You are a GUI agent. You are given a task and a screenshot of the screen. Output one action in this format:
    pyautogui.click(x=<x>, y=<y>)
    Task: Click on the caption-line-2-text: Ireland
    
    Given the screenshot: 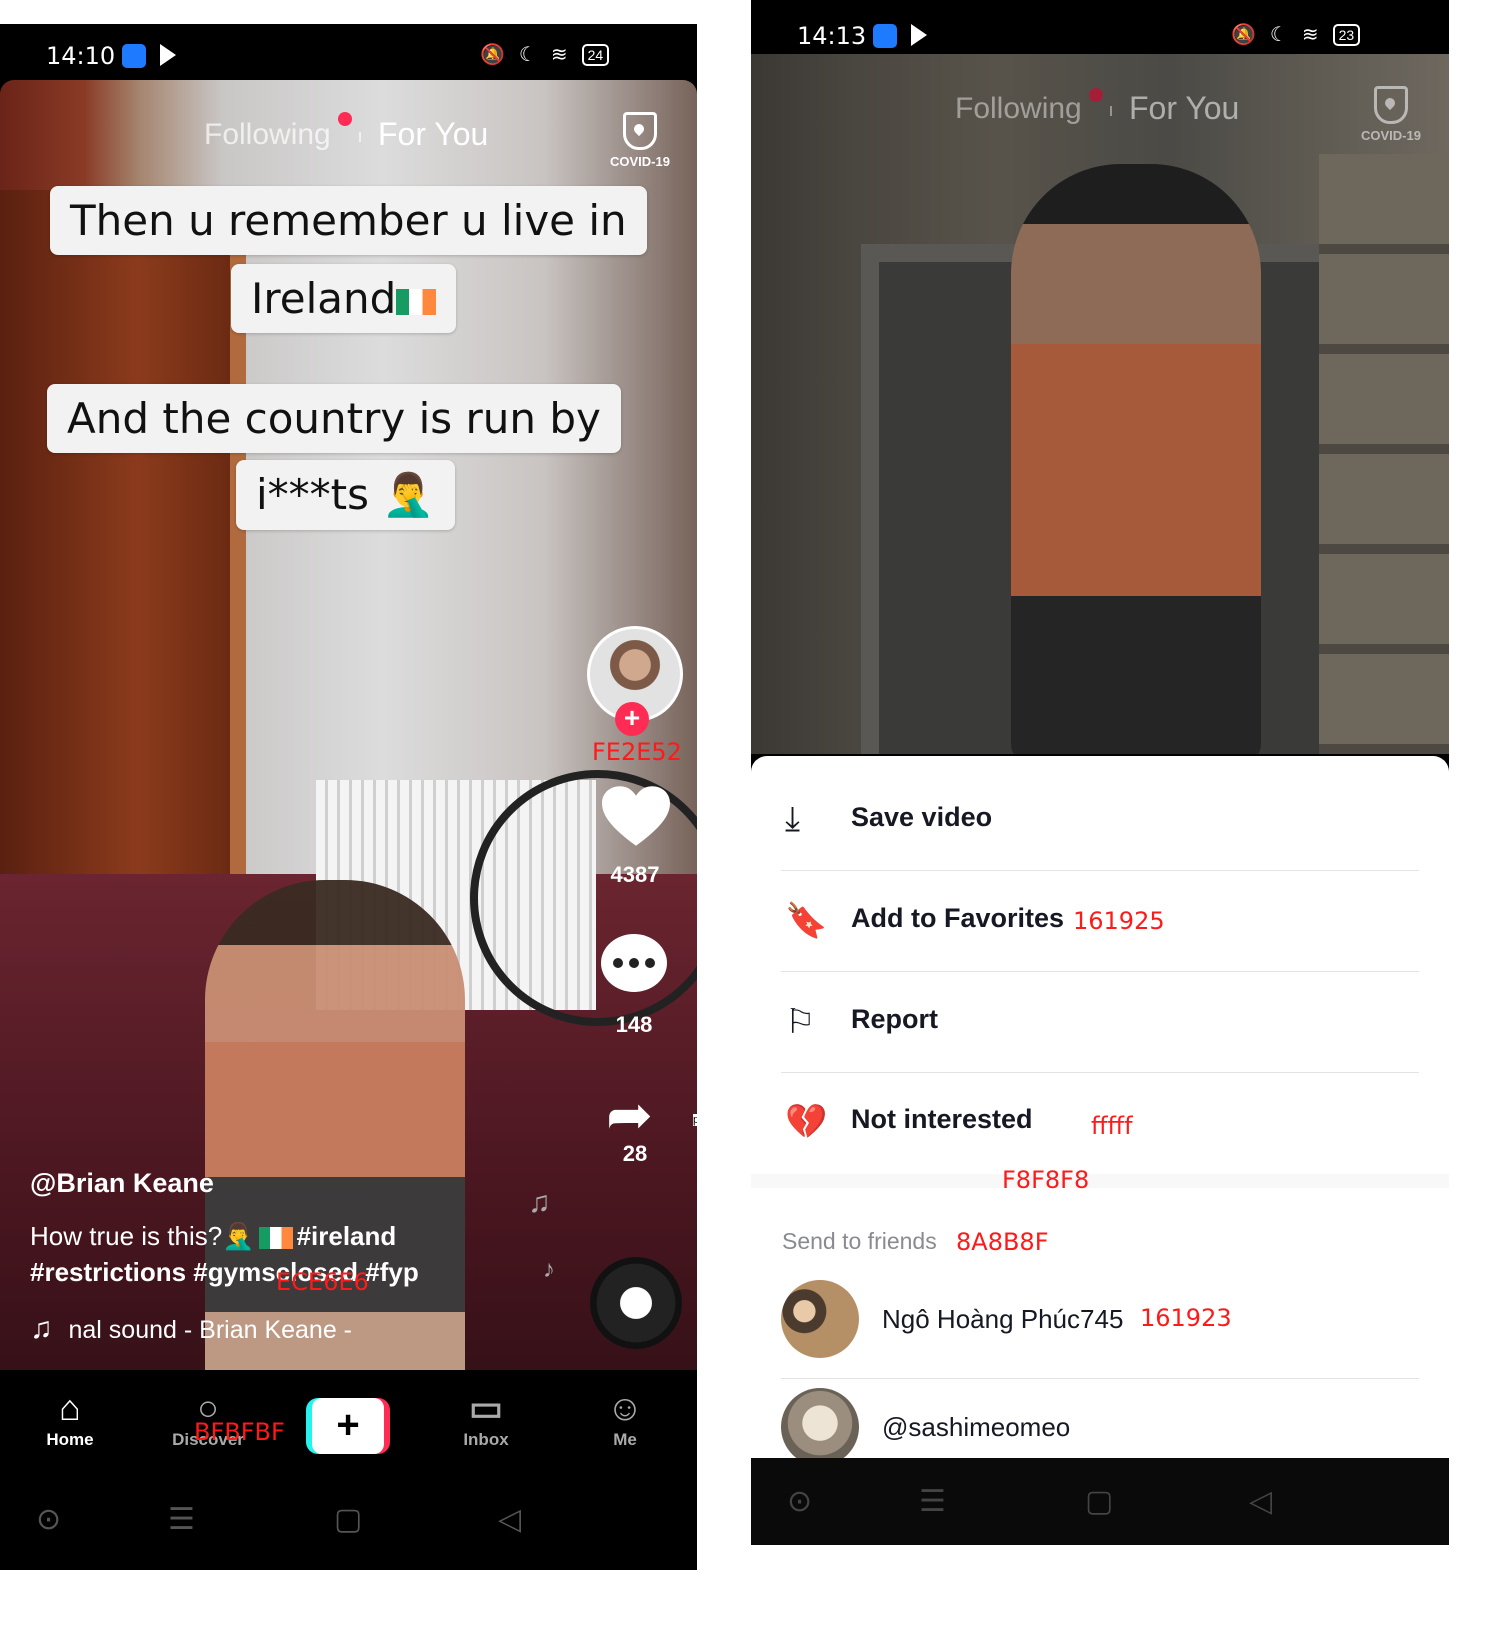 What is the action you would take?
    pyautogui.click(x=324, y=298)
    